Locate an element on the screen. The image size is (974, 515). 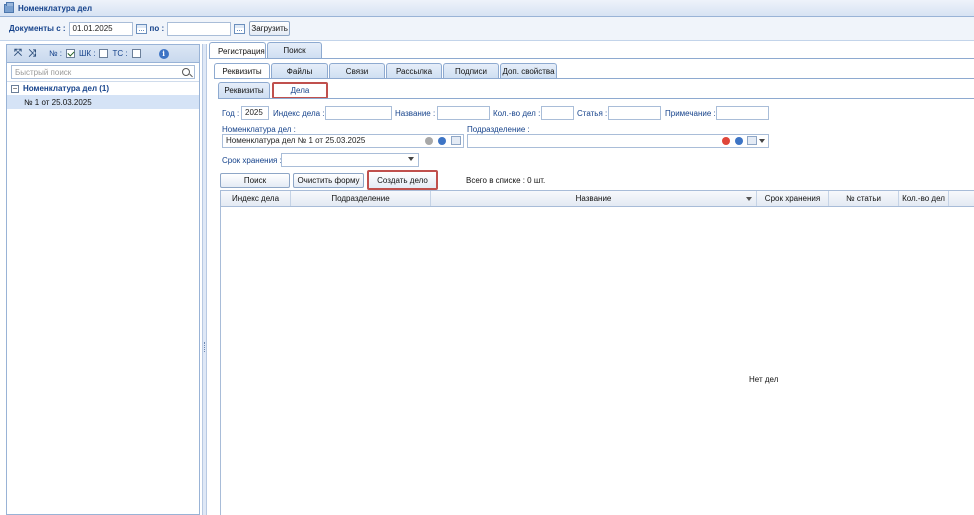
division-info-icon is located at coordinates (739, 141).